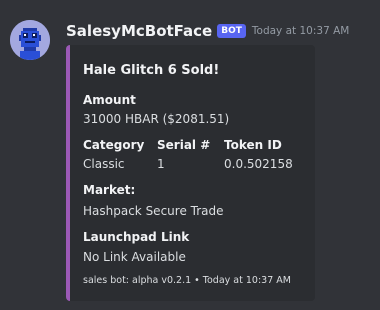  I want to click on field-token-id-name: Token ID, so click(253, 145).